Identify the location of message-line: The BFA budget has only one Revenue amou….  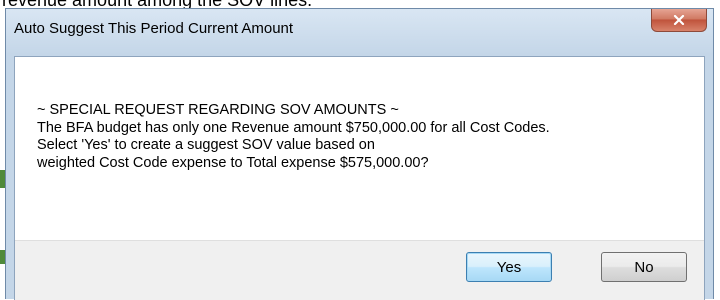
(293, 127).